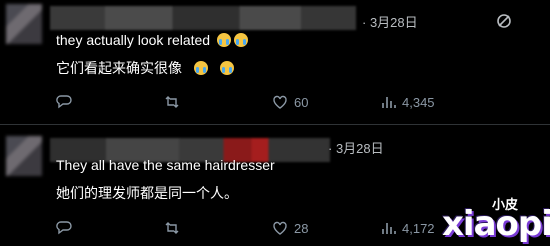 This screenshot has width=550, height=246. I want to click on action-bar: 60 4,345, so click(275, 104).